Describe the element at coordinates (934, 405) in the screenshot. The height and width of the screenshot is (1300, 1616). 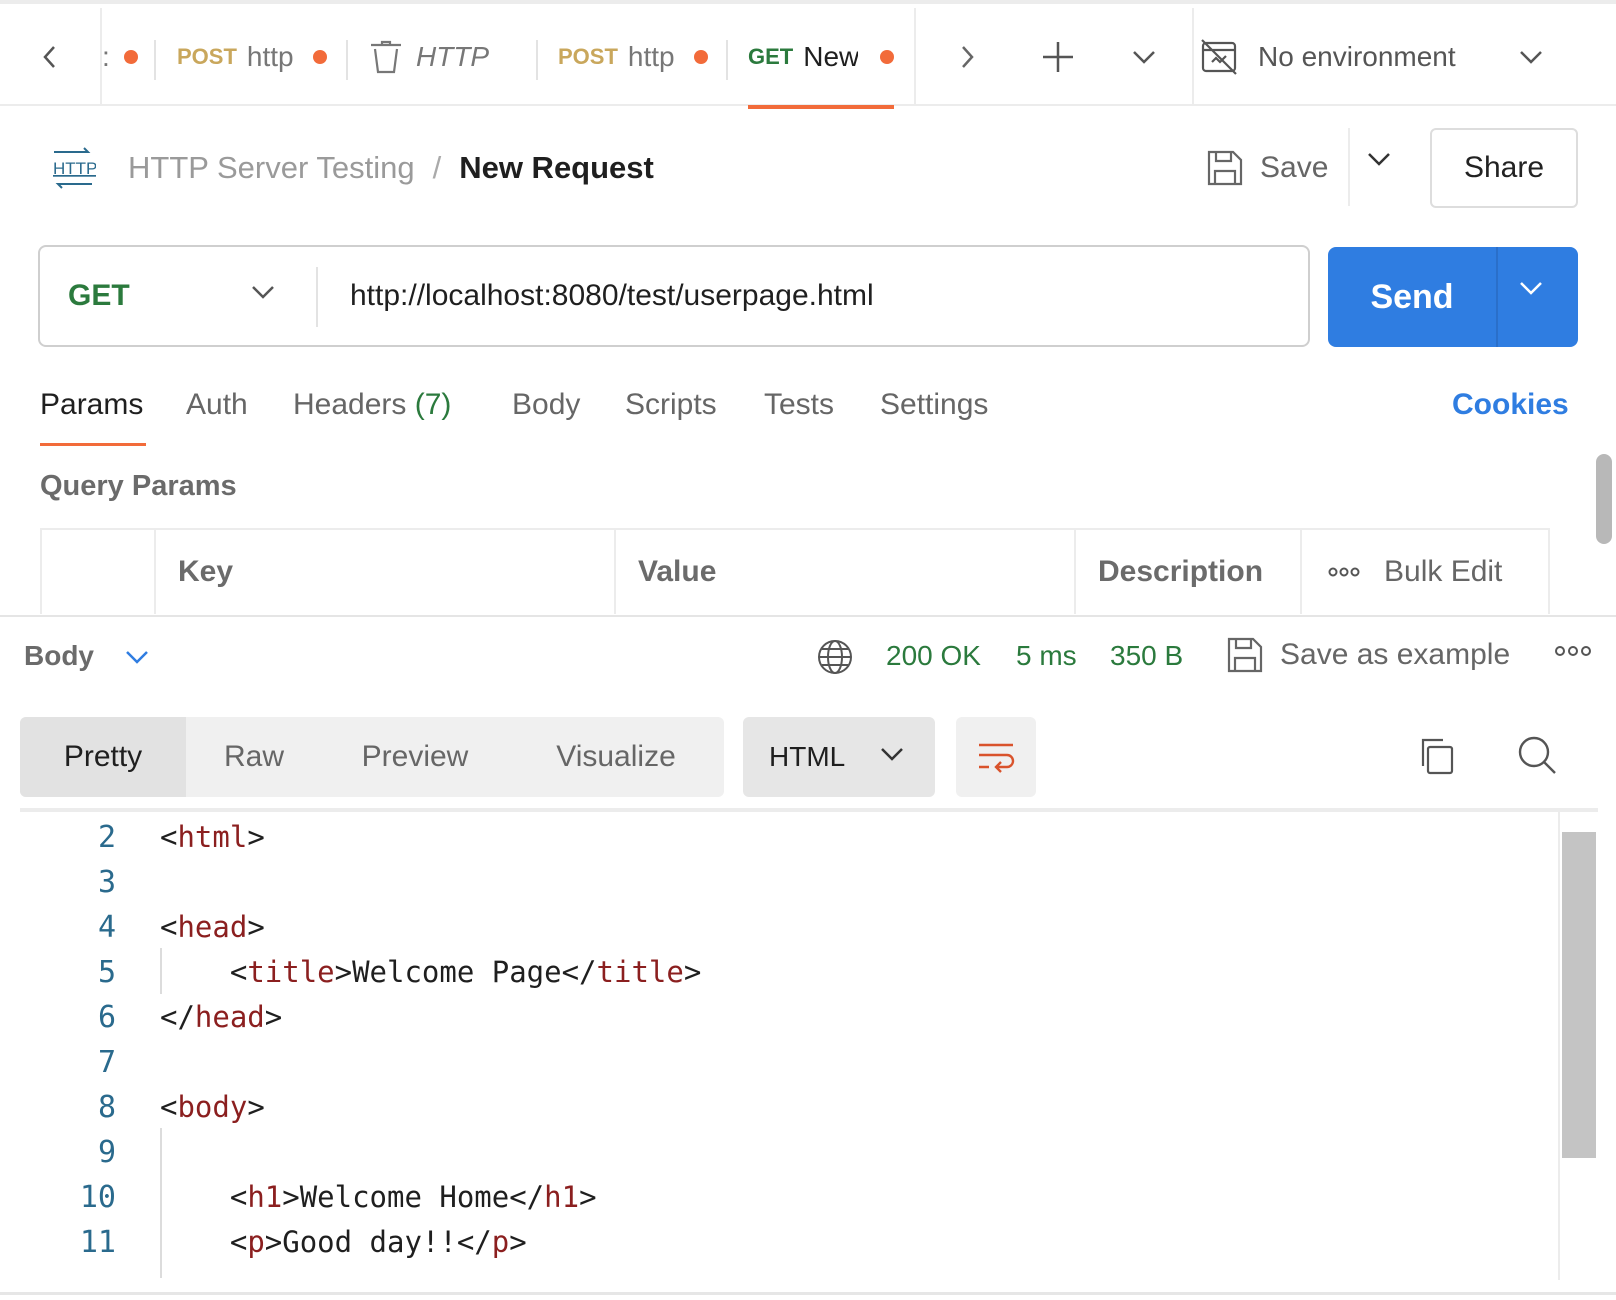
I see `tab-settings: Settings` at that location.